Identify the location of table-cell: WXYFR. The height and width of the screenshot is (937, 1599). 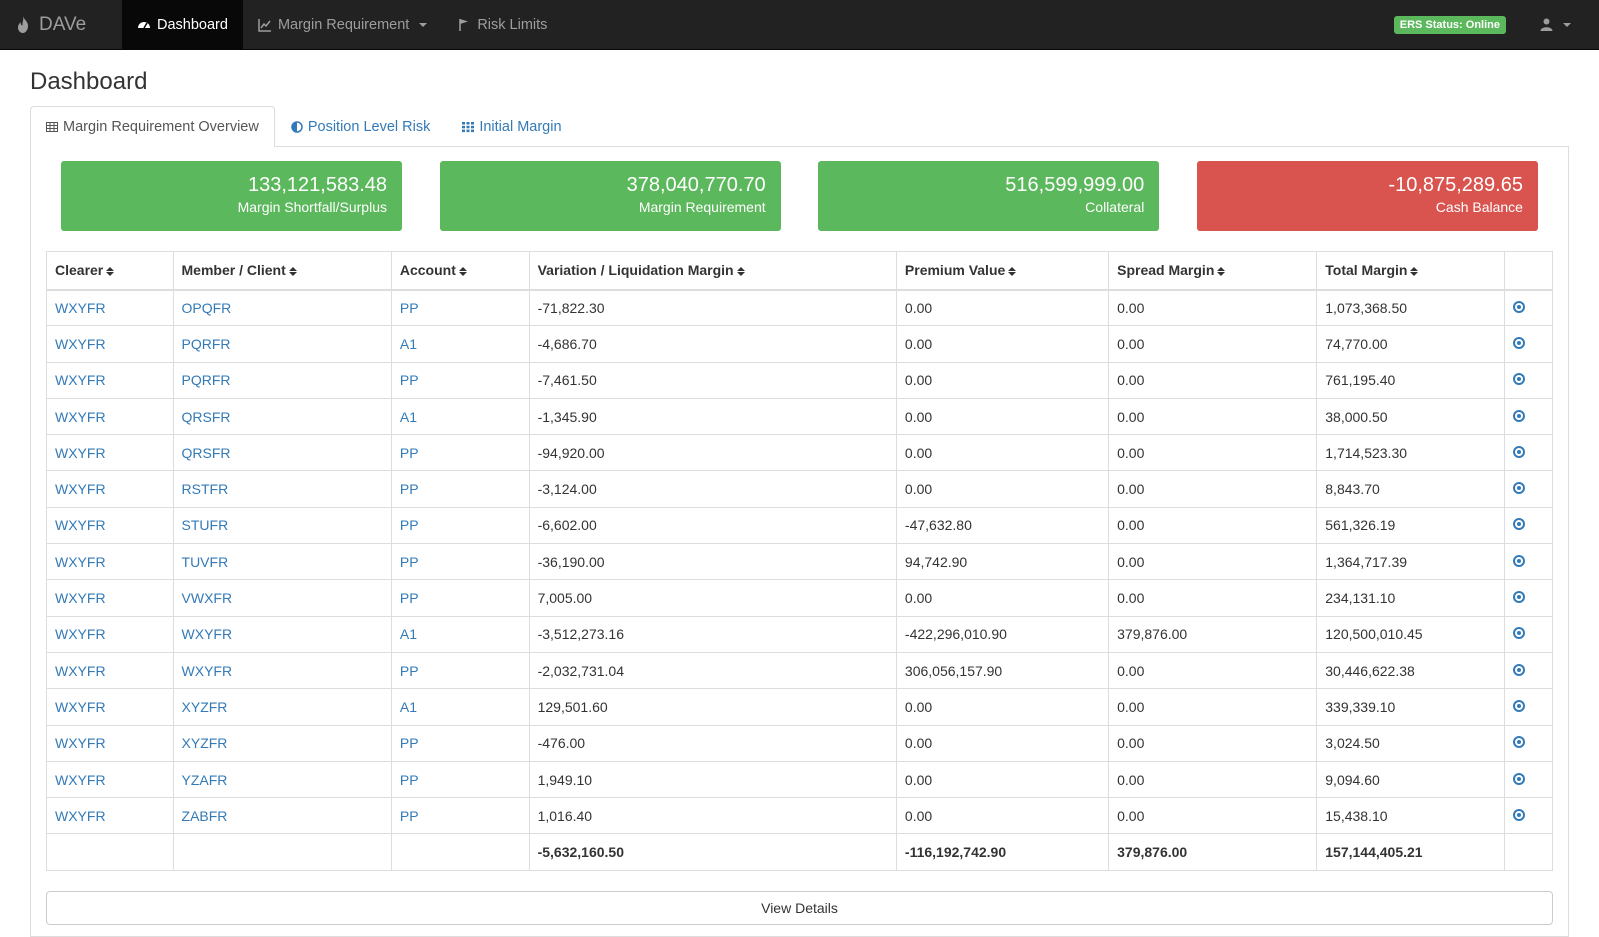
(110, 453).